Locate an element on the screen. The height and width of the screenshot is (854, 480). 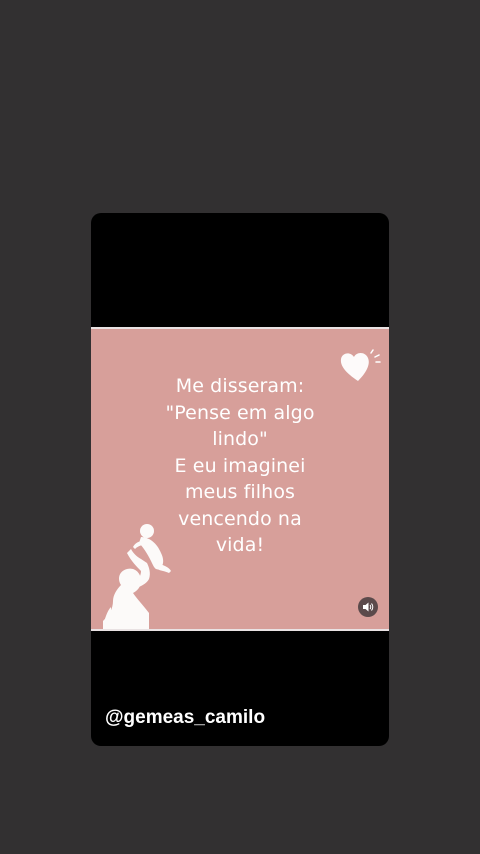
quote-line: Me disseram: is located at coordinates (240, 386).